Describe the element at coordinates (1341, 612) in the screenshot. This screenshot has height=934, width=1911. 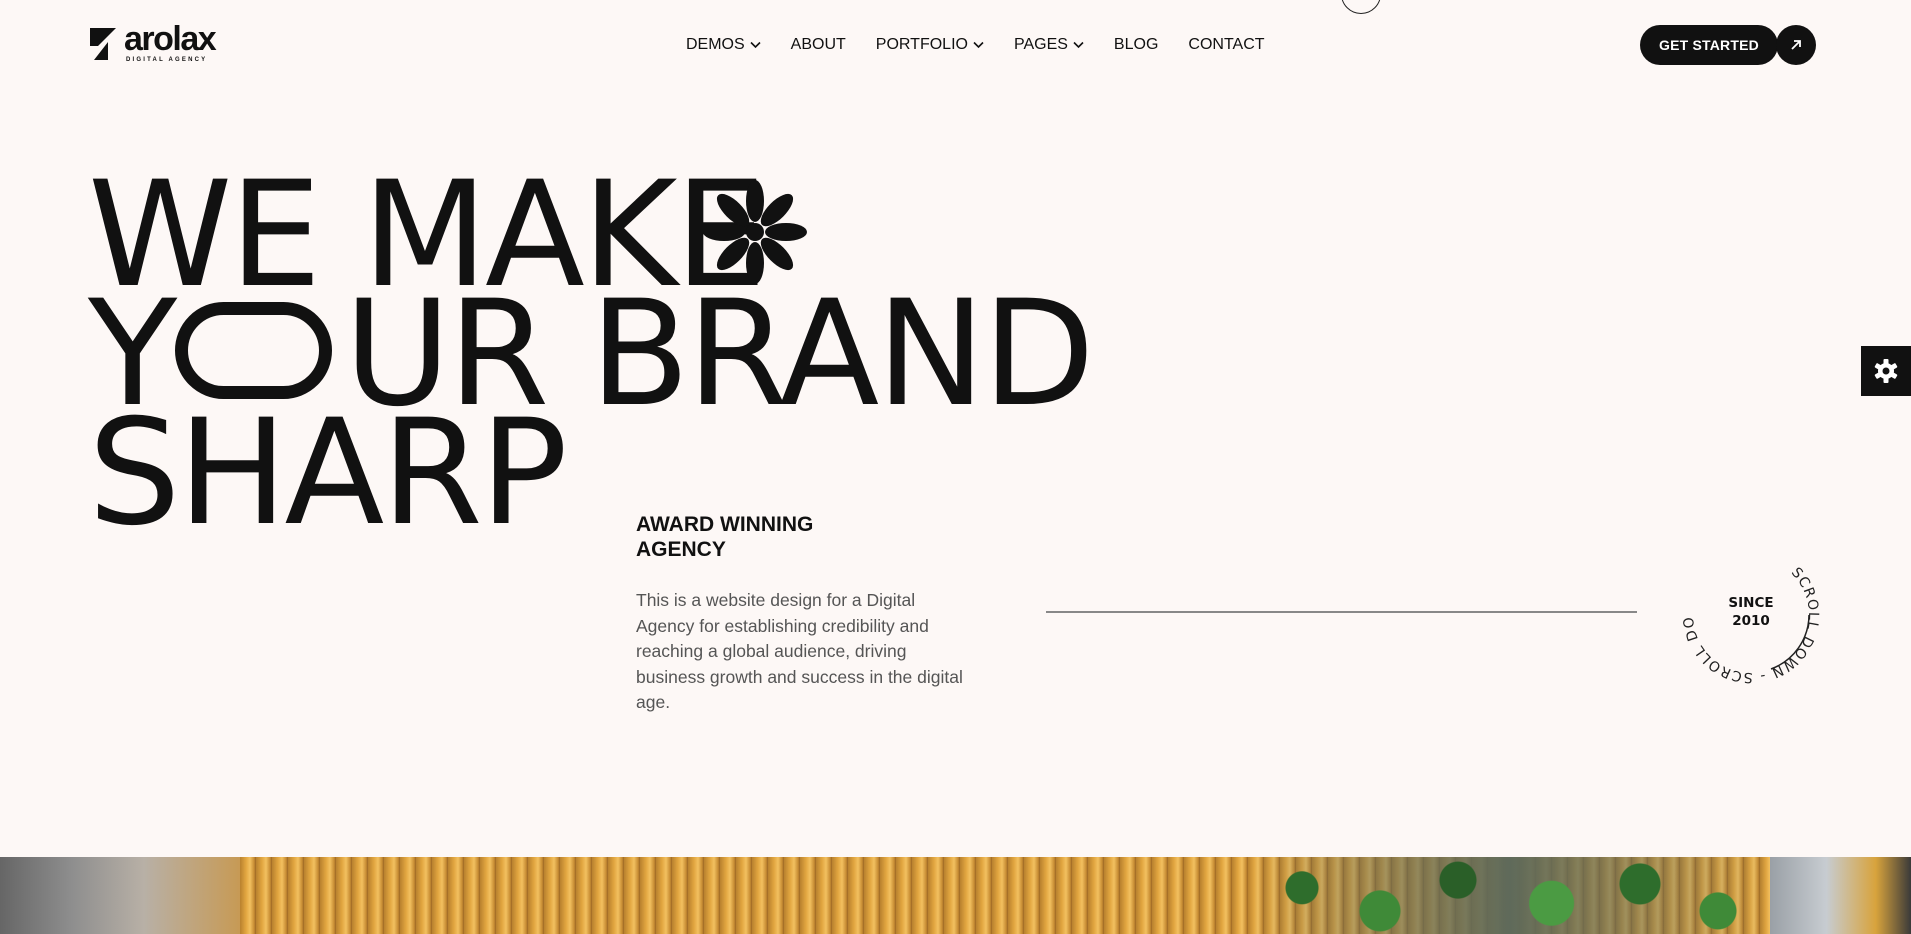
I see `divider-line` at that location.